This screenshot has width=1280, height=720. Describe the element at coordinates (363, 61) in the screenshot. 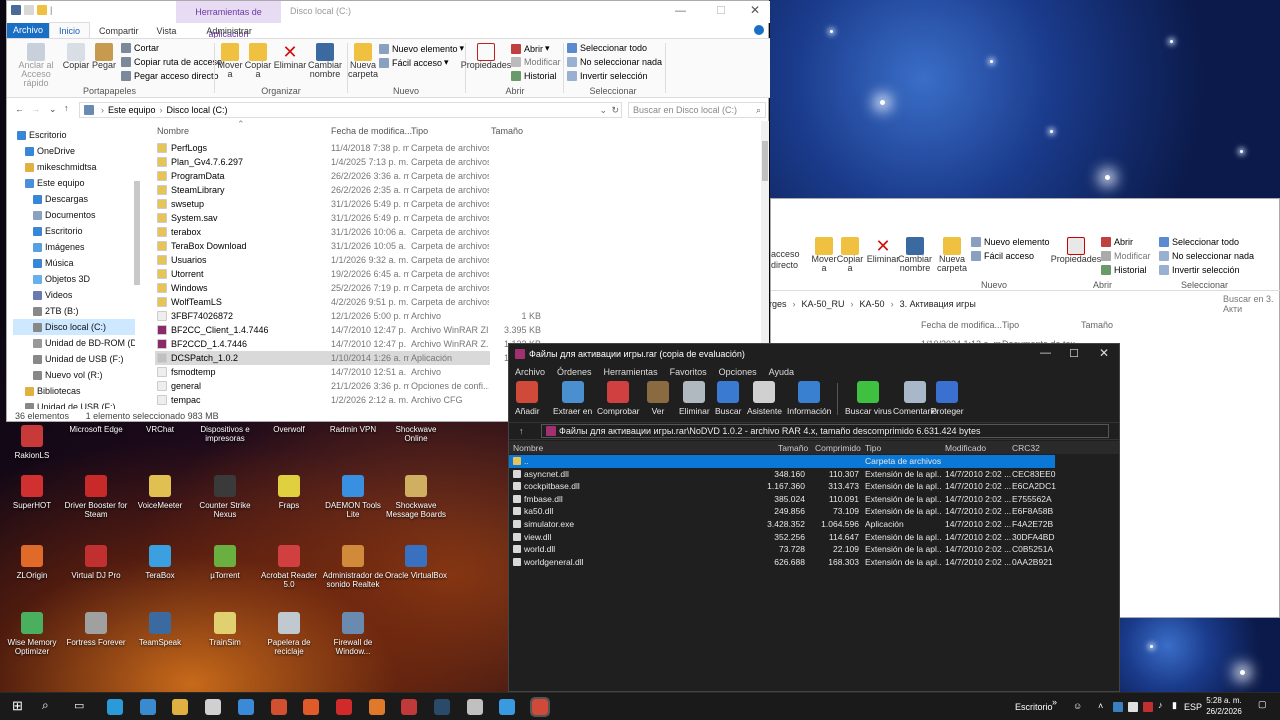

I see `new-folder-button: Nueva carpeta` at that location.